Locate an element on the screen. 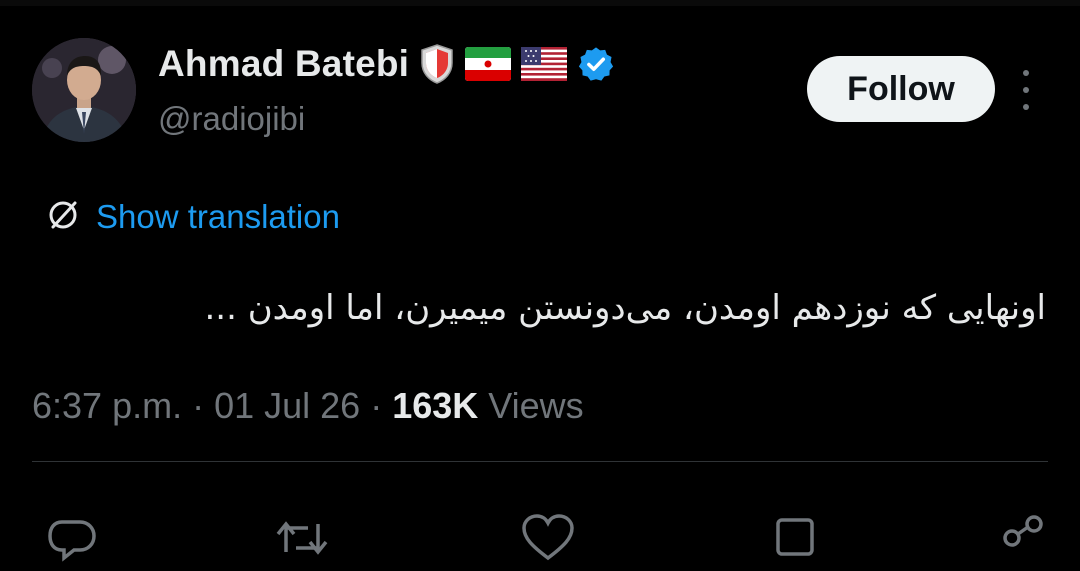 This screenshot has height=571, width=1080. repost-icon is located at coordinates (302, 541).